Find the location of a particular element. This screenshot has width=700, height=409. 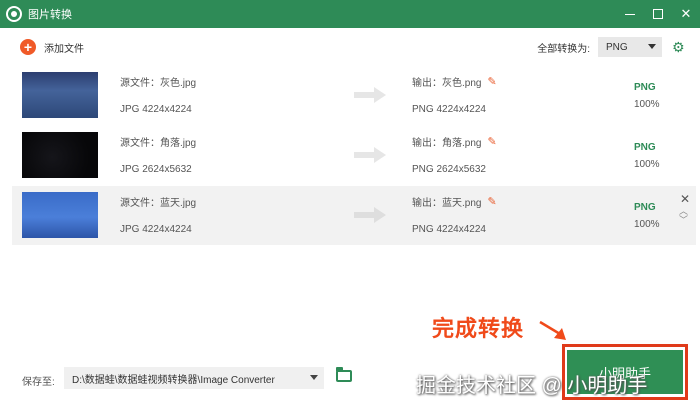

gear-icon: ⚙ is located at coordinates (679, 47).